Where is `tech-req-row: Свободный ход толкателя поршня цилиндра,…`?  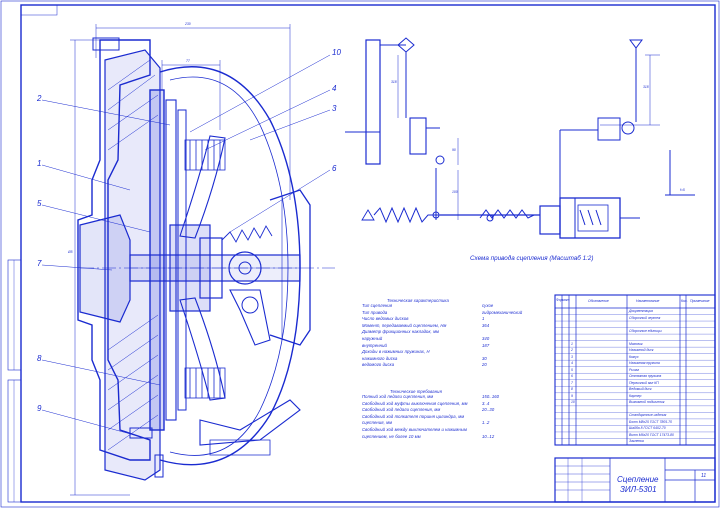 tech-req-row: Свободный ход толкателя поршня цилиндра,… is located at coordinates (449, 417).